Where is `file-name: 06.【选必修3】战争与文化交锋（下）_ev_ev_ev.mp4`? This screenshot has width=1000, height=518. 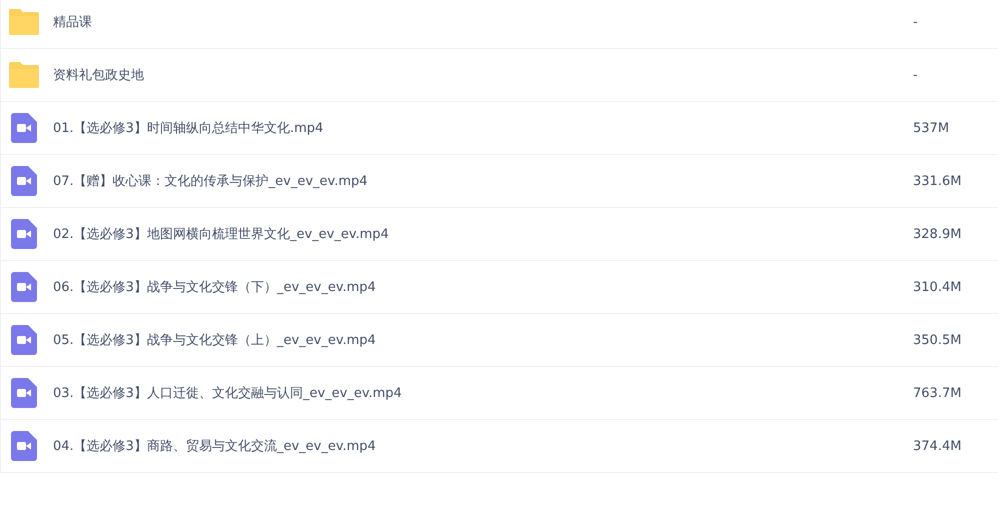 file-name: 06.【选必修3】战争与文化交锋（下）_ev_ev_ev.mp4 is located at coordinates (483, 287).